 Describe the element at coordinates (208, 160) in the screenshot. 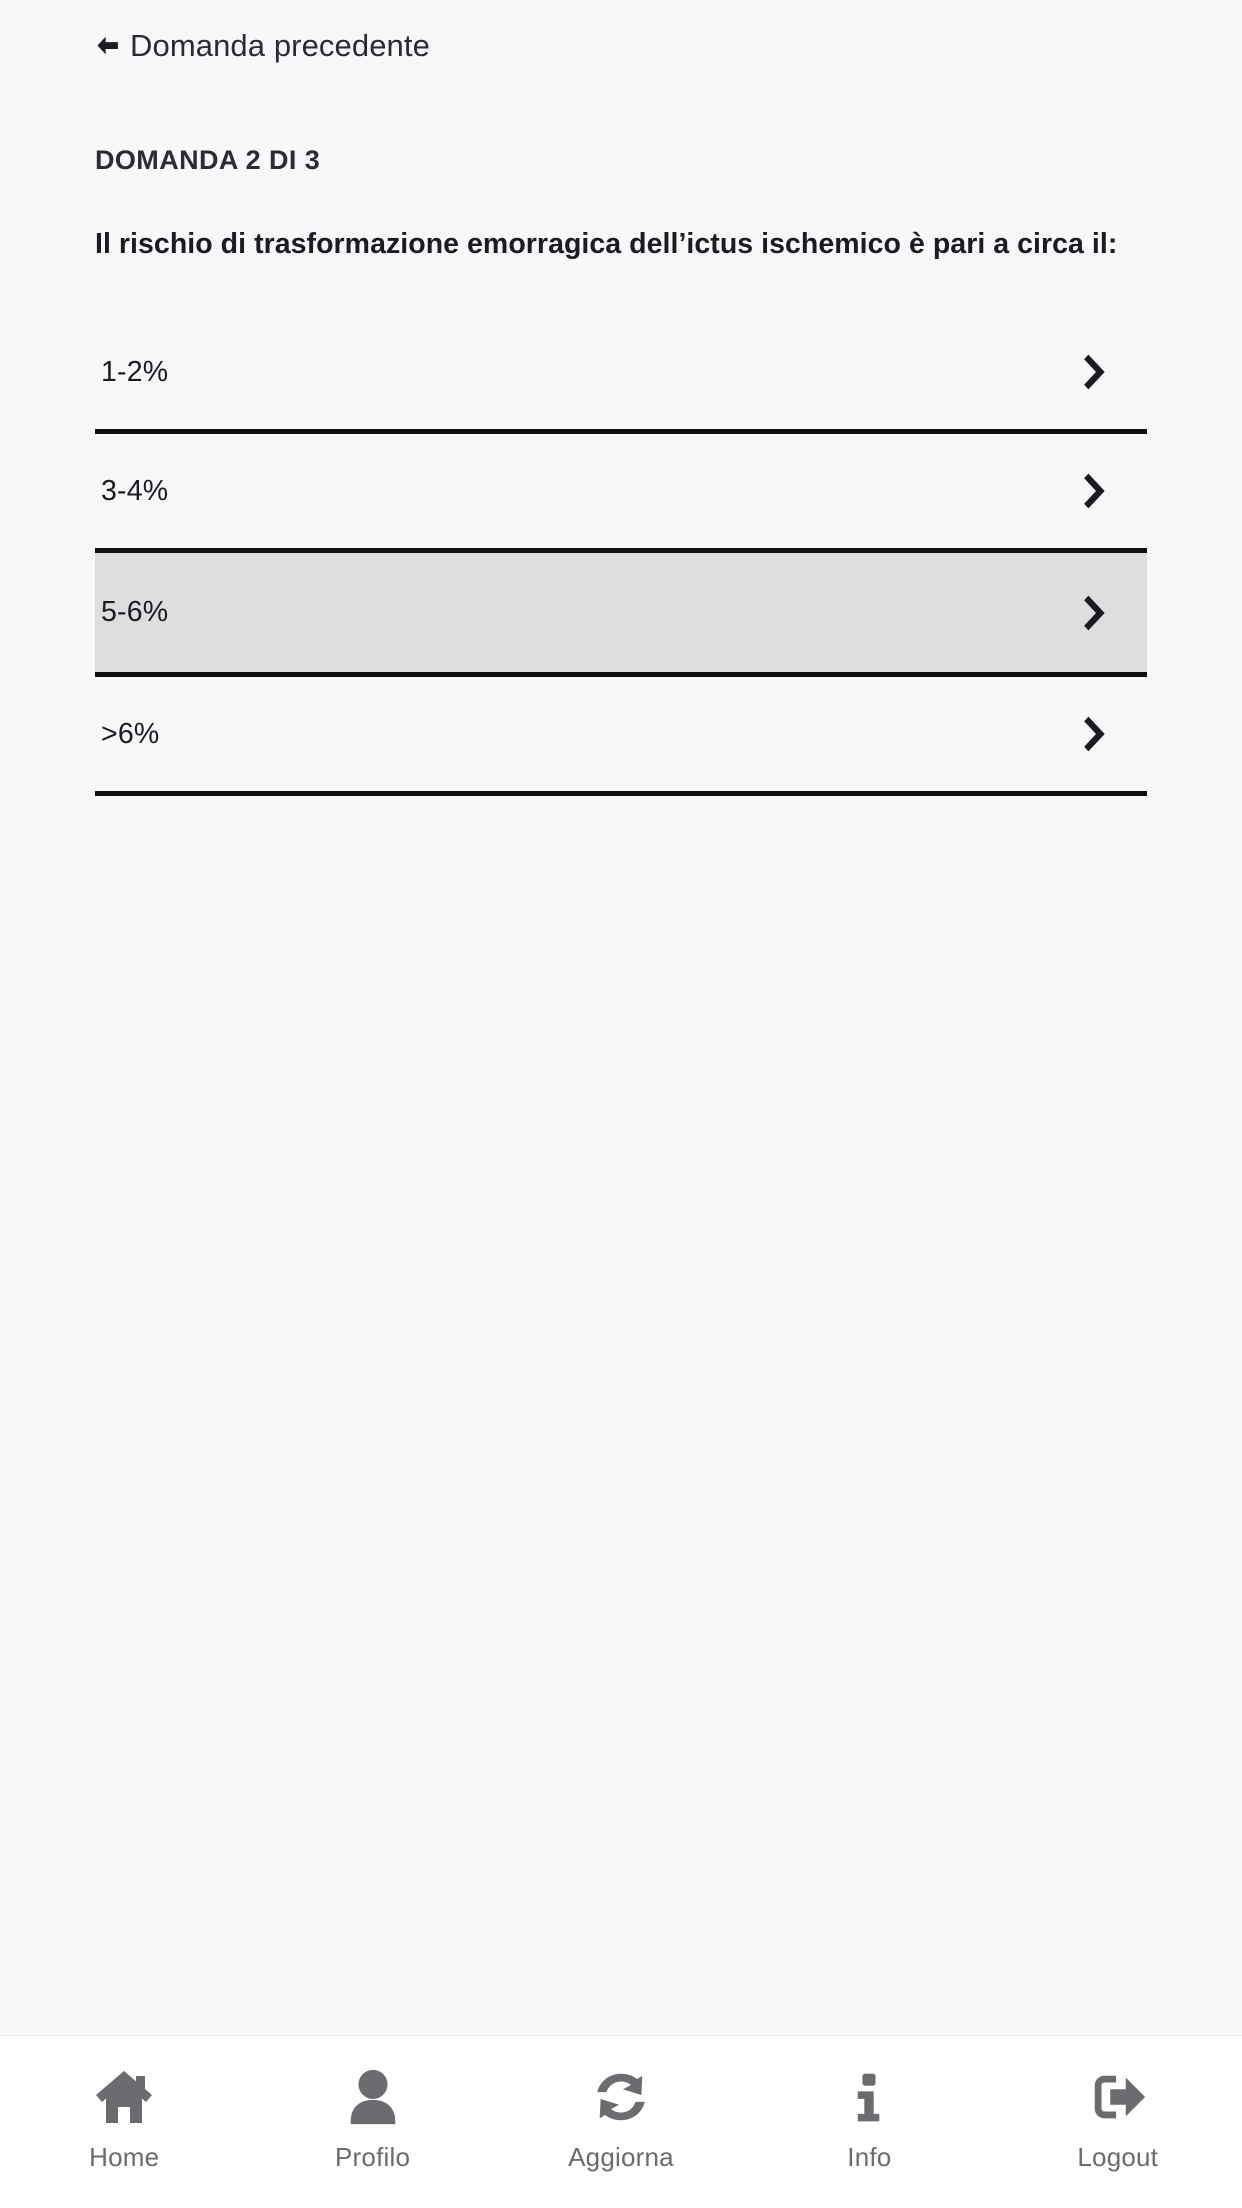

I see `question-counter: DOMANDA 2 DI 3` at that location.